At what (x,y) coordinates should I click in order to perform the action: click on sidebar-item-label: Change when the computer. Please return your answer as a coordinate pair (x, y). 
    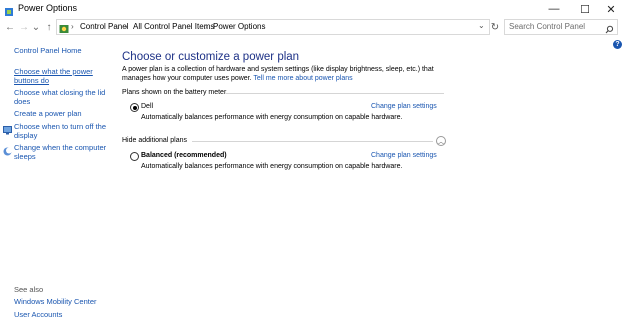
    Looking at the image, I should click on (60, 147).